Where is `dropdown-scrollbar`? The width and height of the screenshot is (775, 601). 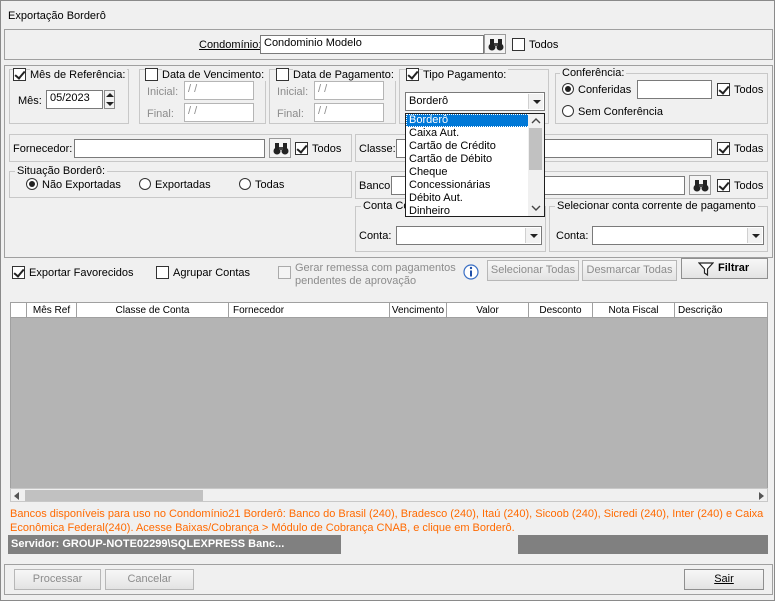
dropdown-scrollbar is located at coordinates (536, 165).